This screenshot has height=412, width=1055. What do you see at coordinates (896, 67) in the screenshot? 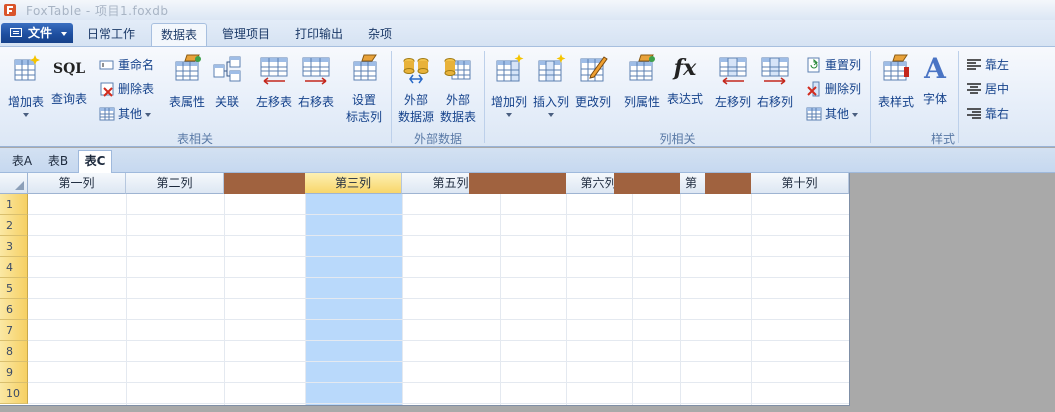
I see `table-style-icon` at bounding box center [896, 67].